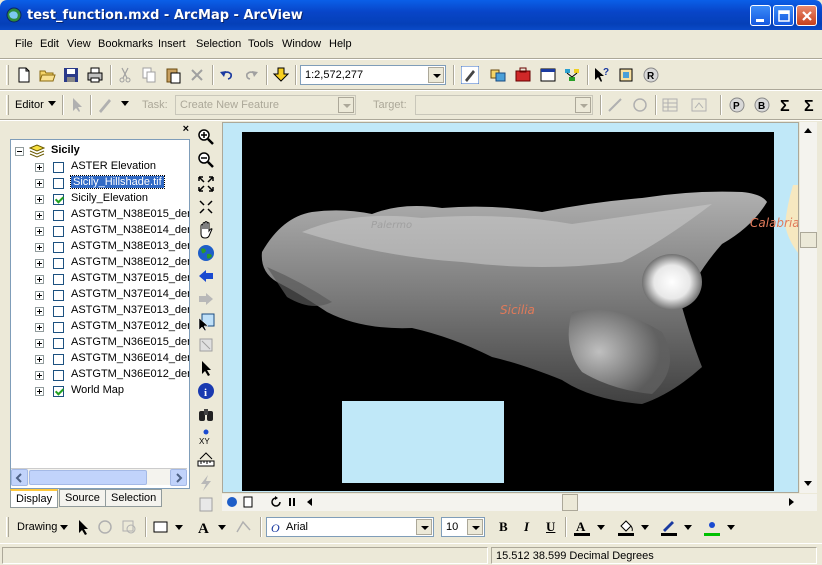  I want to click on layer-row: ASTGTM_N37E014_der, so click(100, 295).